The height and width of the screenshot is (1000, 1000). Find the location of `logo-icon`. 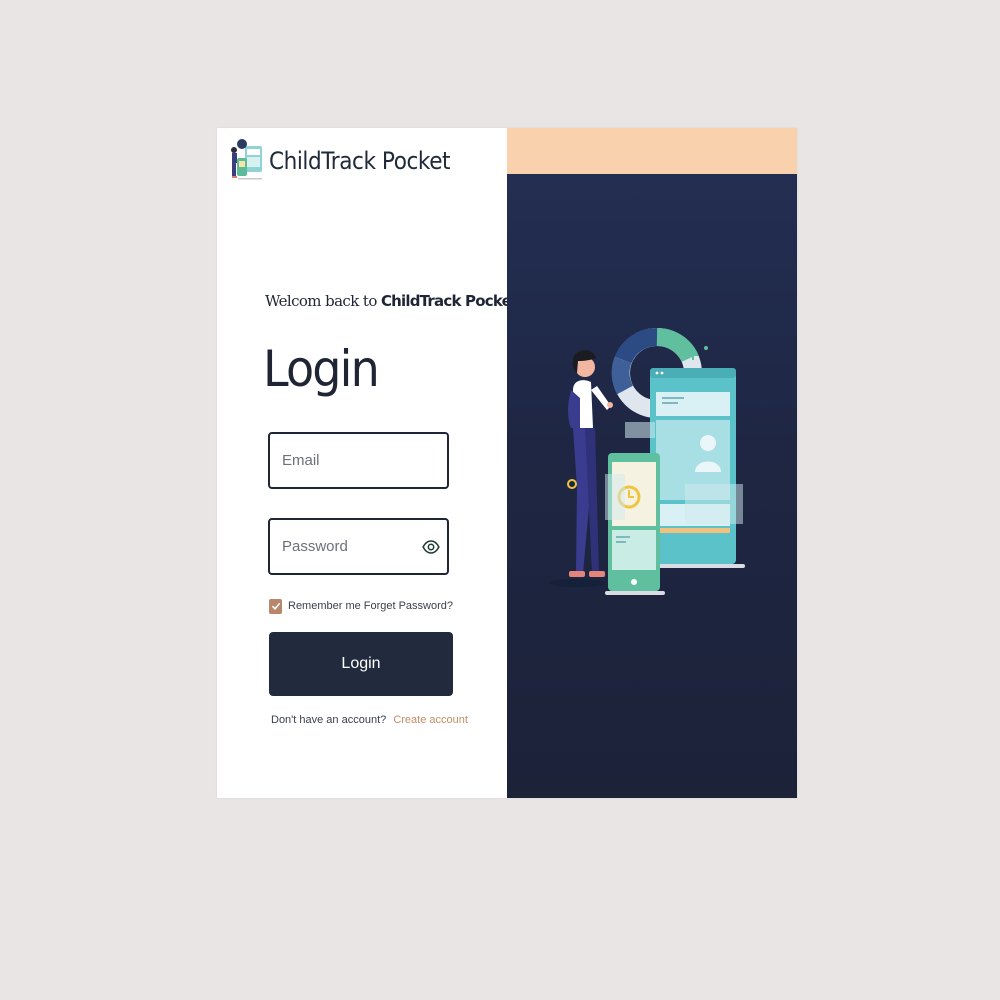

logo-icon is located at coordinates (246, 159).